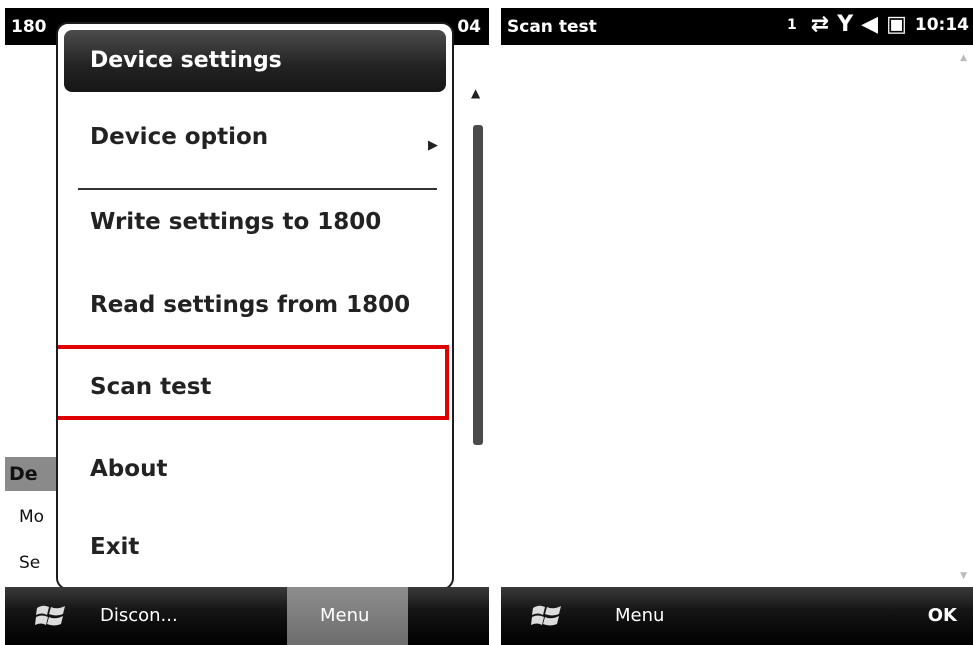 The height and width of the screenshot is (645, 973). What do you see at coordinates (23, 474) in the screenshot?
I see `section-header-label: De` at bounding box center [23, 474].